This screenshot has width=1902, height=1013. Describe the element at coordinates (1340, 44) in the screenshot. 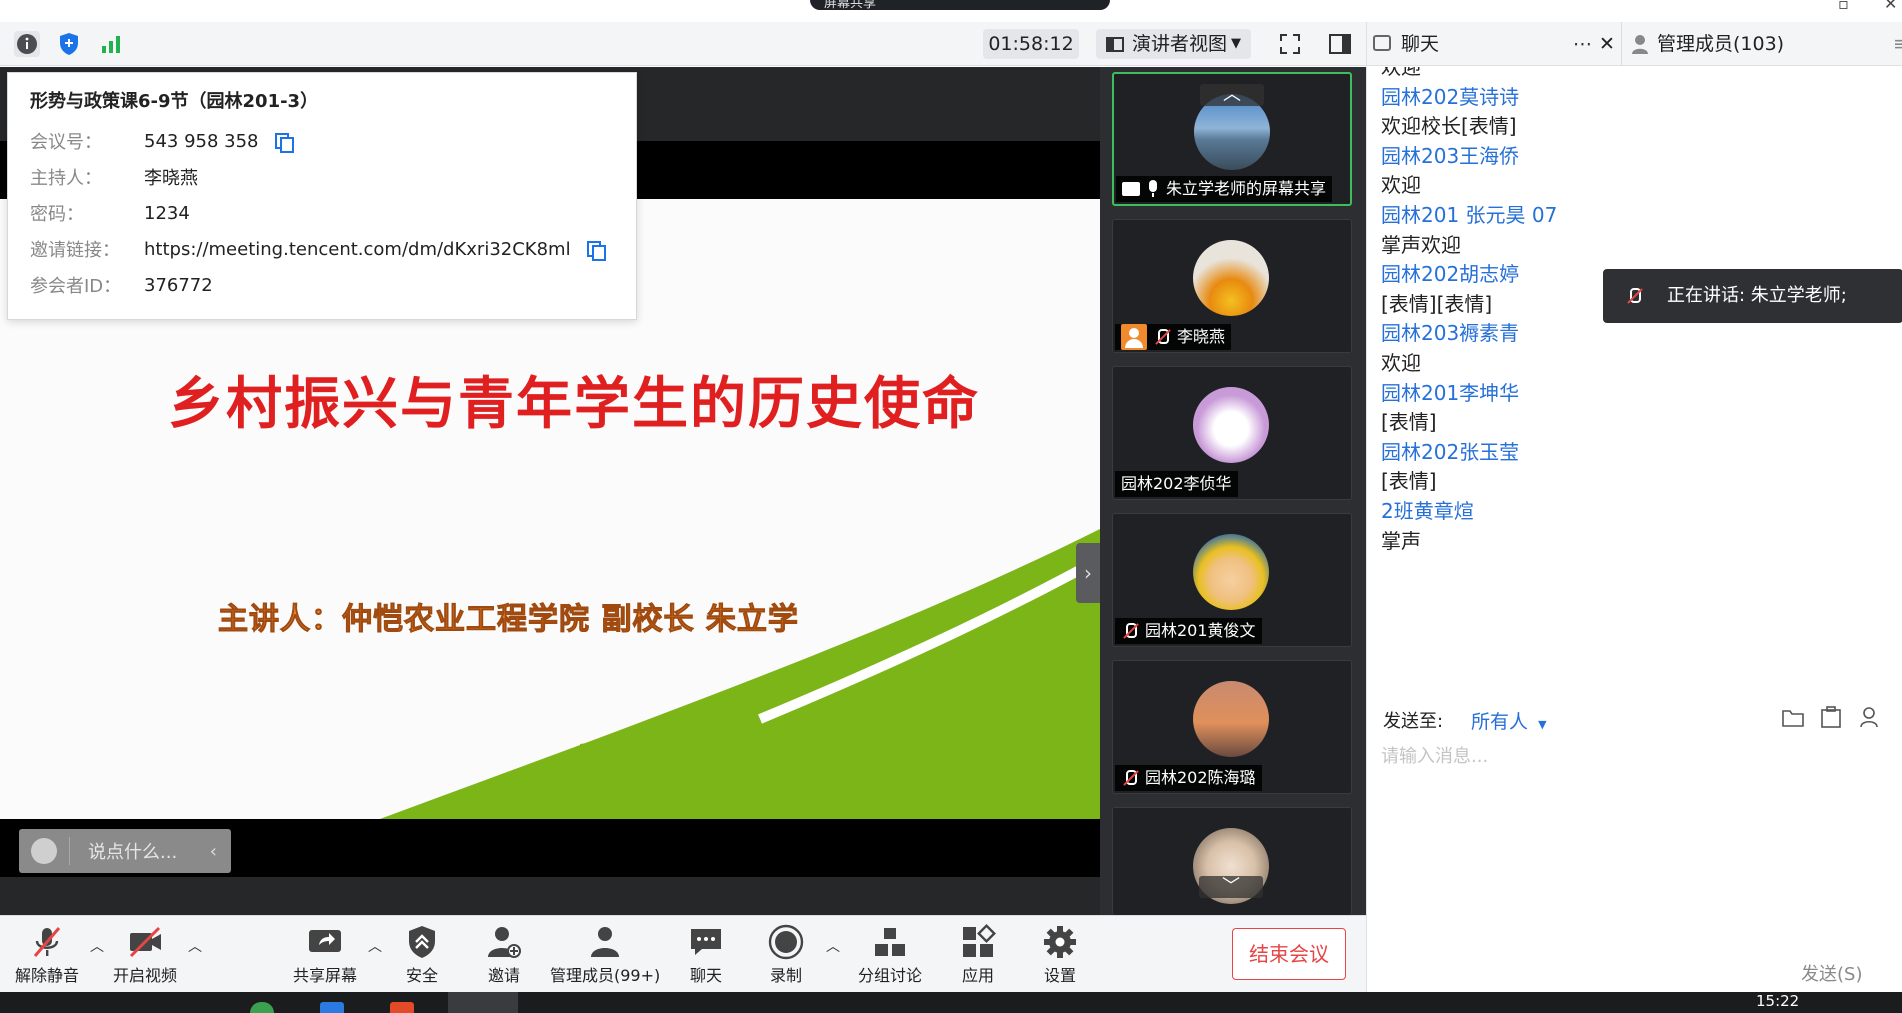

I see `sidebar-toggle-icon` at that location.